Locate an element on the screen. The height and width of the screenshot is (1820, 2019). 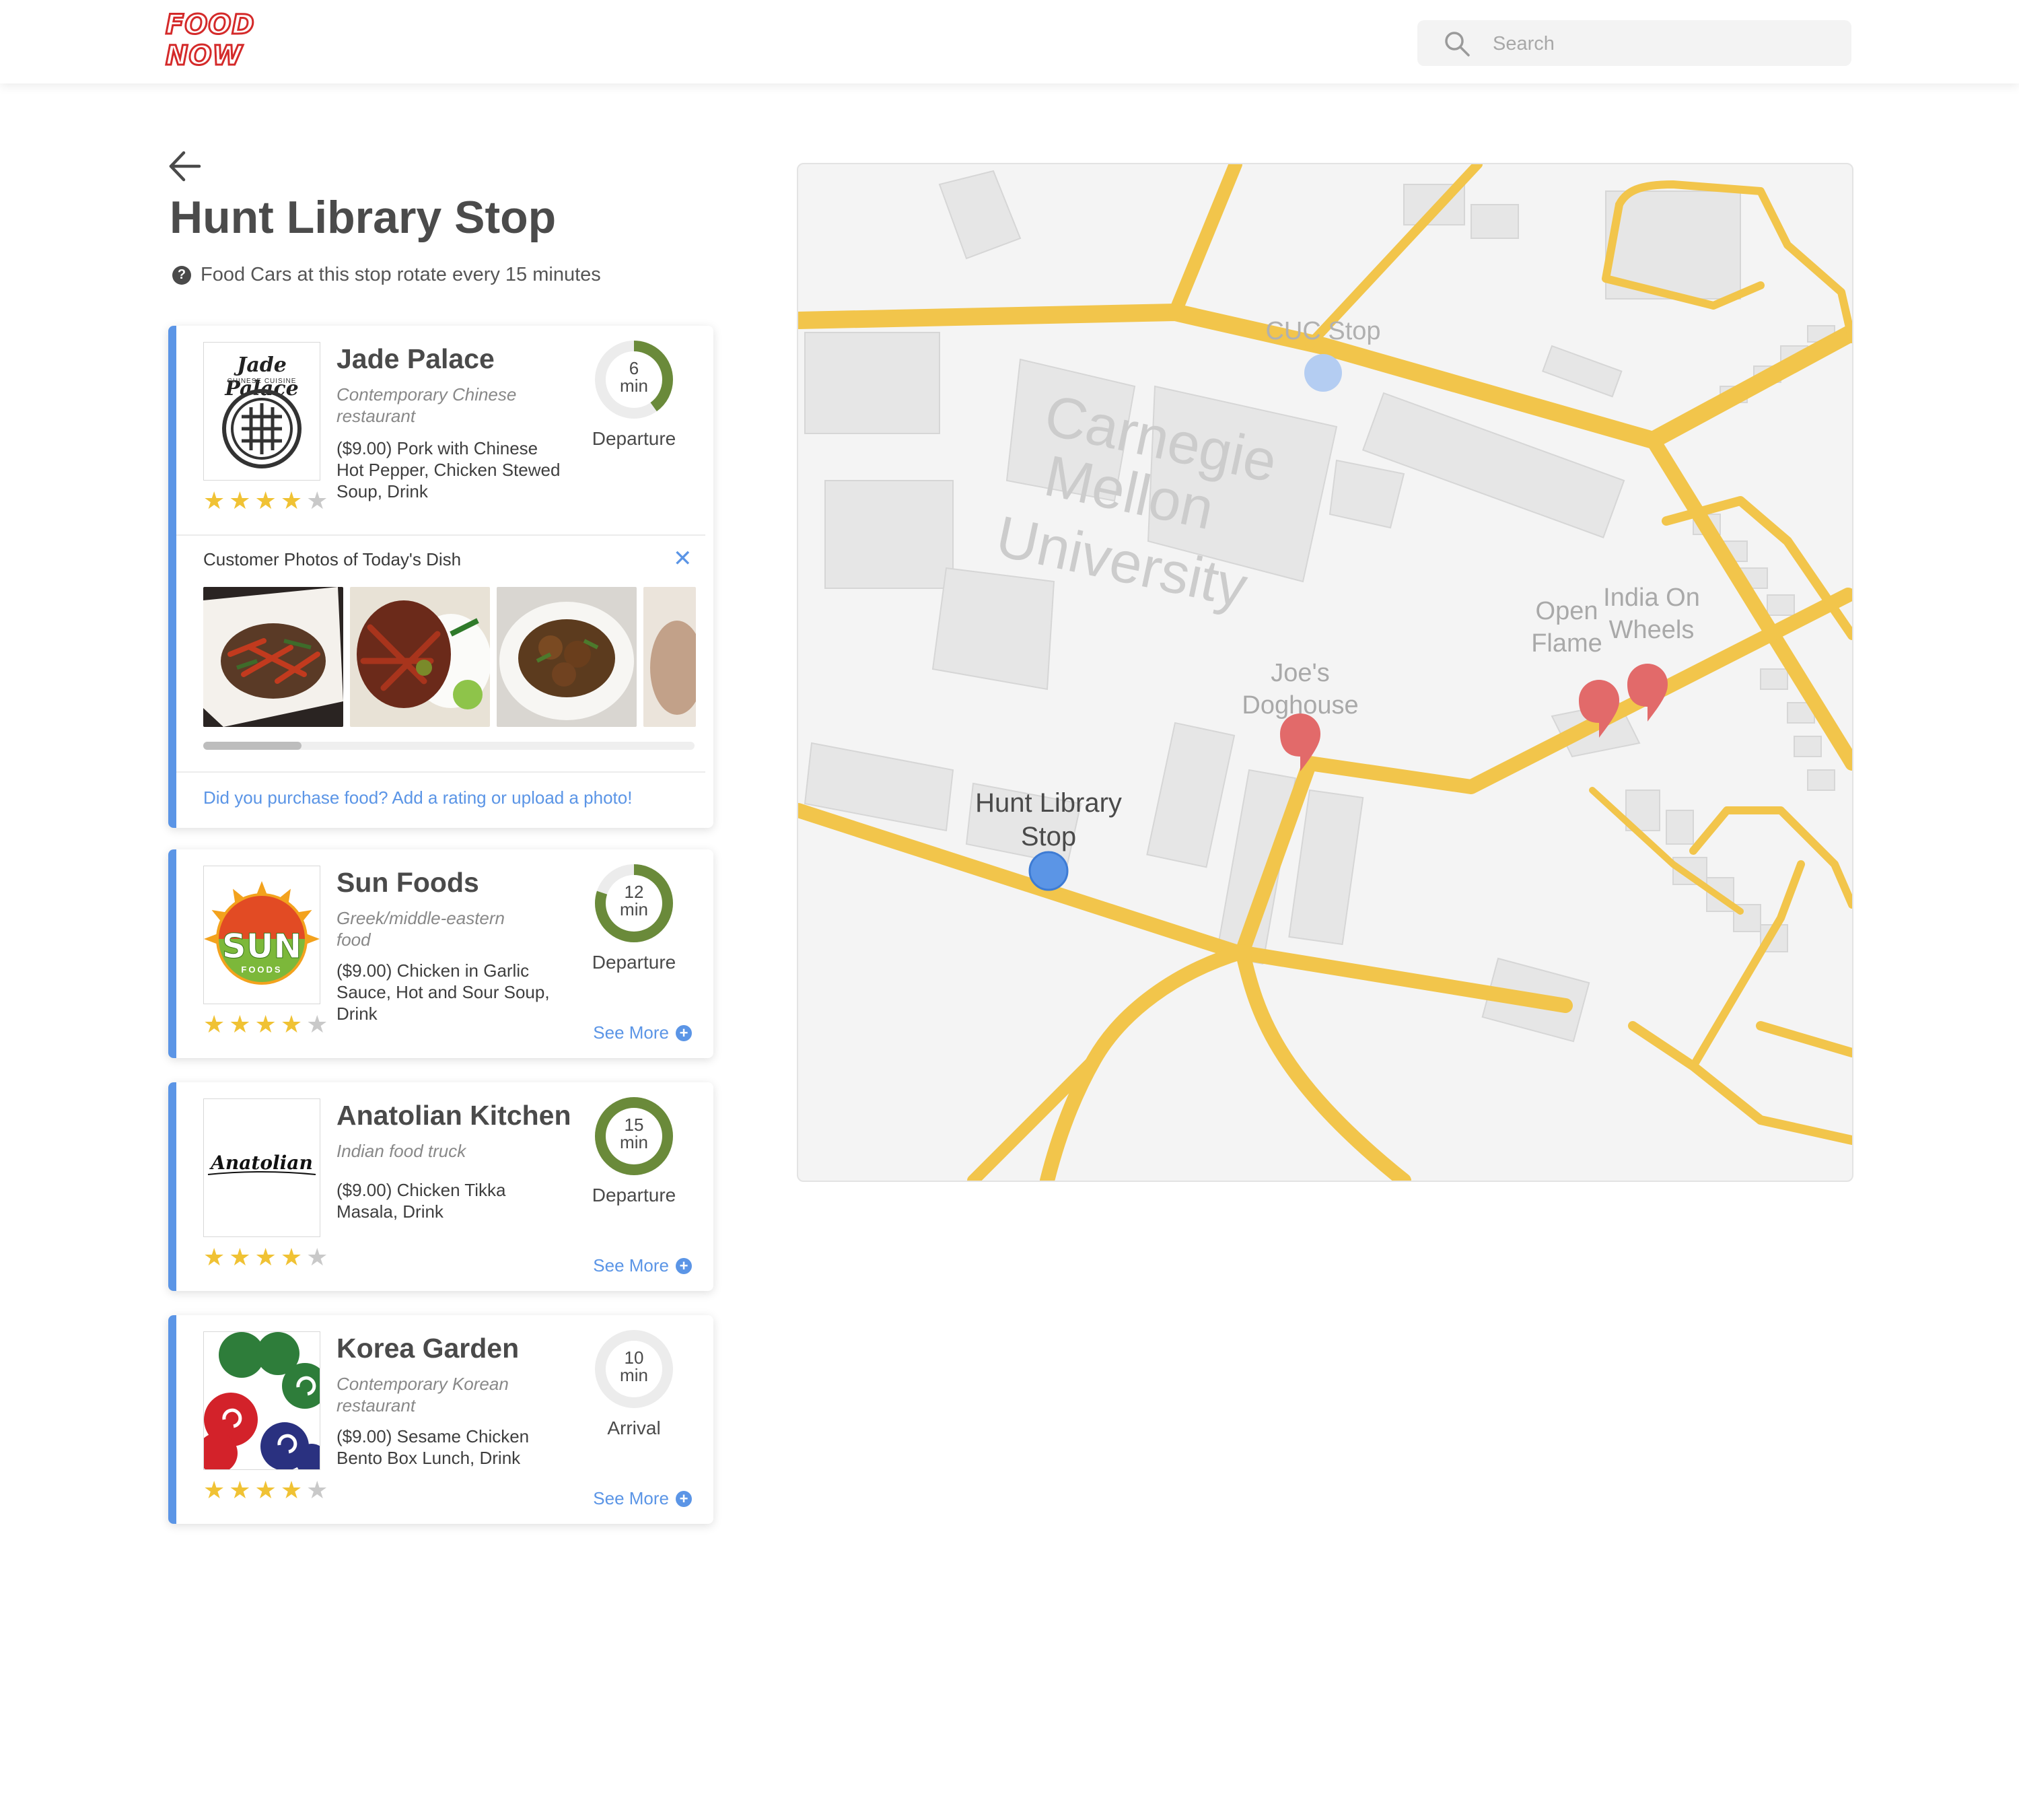
vendor-logo: Jade Palace CHINESE CUISINE is located at coordinates (262, 412).